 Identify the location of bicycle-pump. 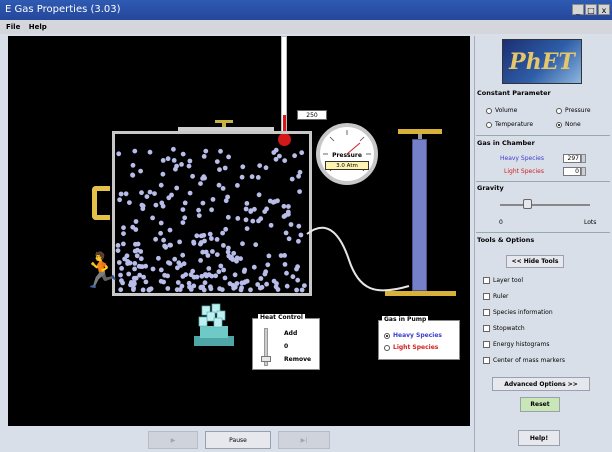
(419, 215).